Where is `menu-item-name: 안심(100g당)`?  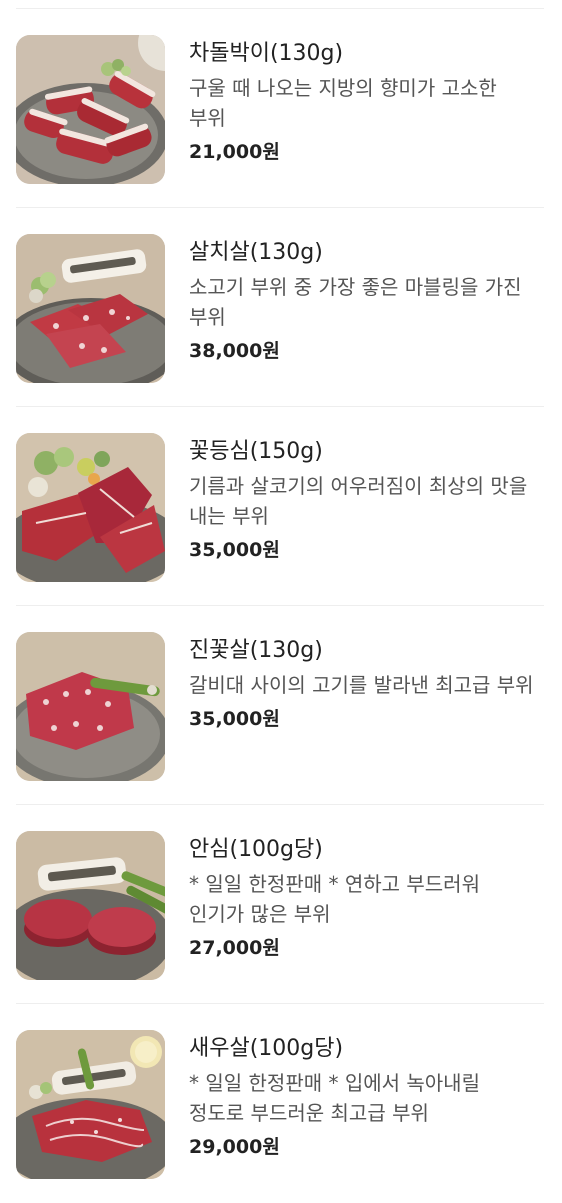
menu-item-name: 안심(100g당) is located at coordinates (256, 849).